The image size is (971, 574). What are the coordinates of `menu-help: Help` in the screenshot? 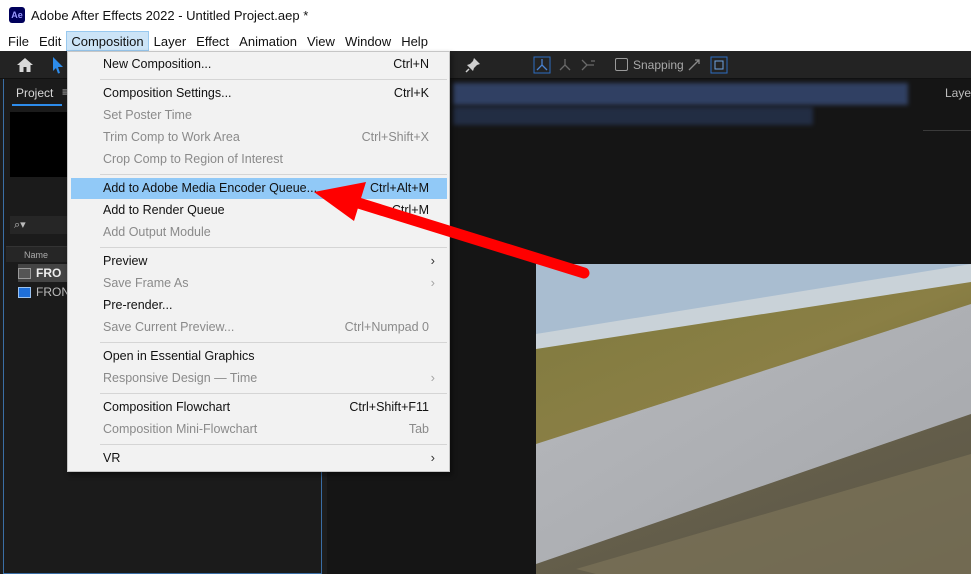 It's located at (414, 41).